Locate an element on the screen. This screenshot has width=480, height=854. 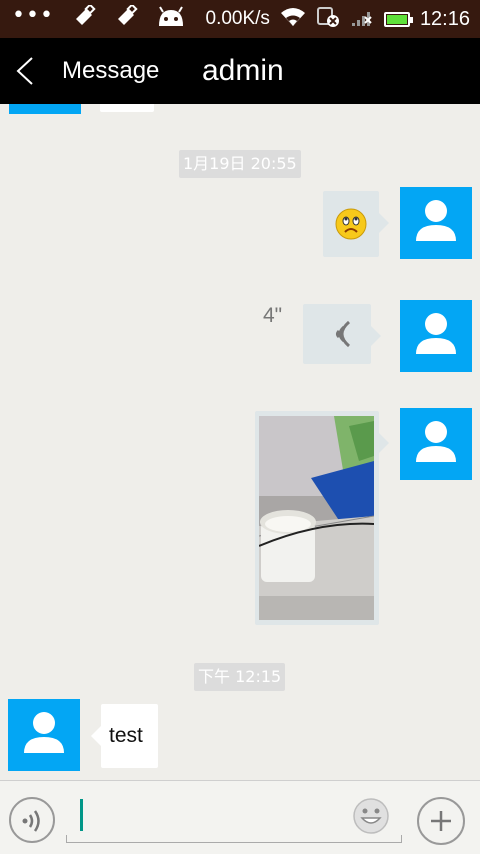
clock: 12:16 is located at coordinates (444, 18).